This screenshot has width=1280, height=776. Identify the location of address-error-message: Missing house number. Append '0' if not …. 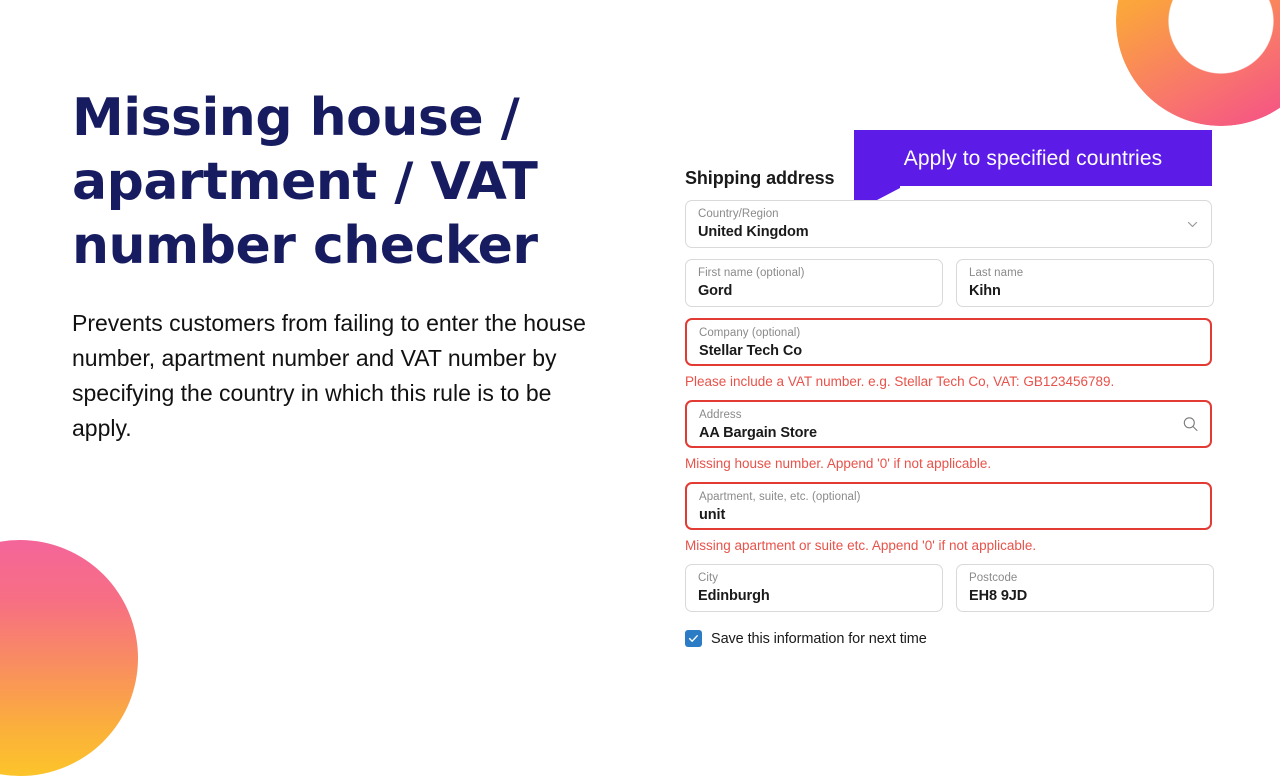
(838, 463).